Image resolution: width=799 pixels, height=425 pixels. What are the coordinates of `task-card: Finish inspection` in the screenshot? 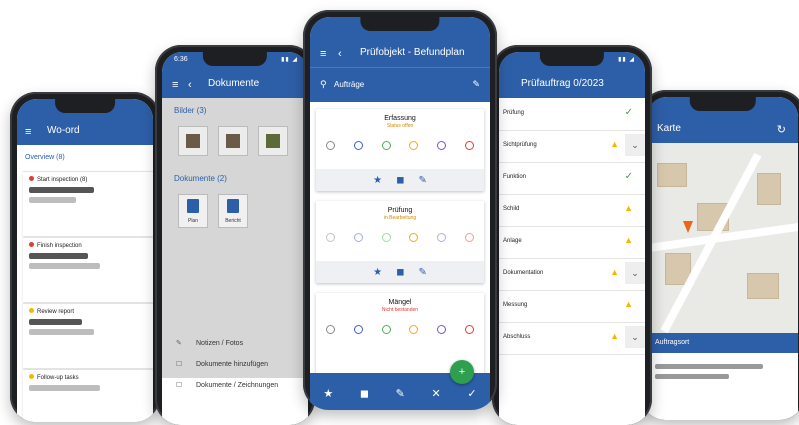 It's located at (88, 269).